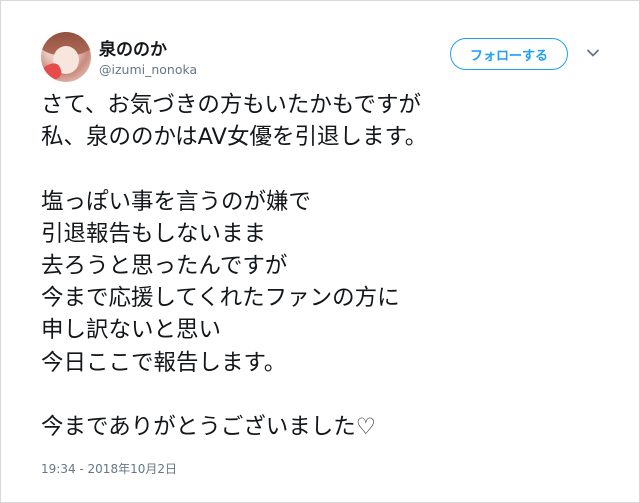  I want to click on user-handle: @izumi_nonoka, so click(148, 69).